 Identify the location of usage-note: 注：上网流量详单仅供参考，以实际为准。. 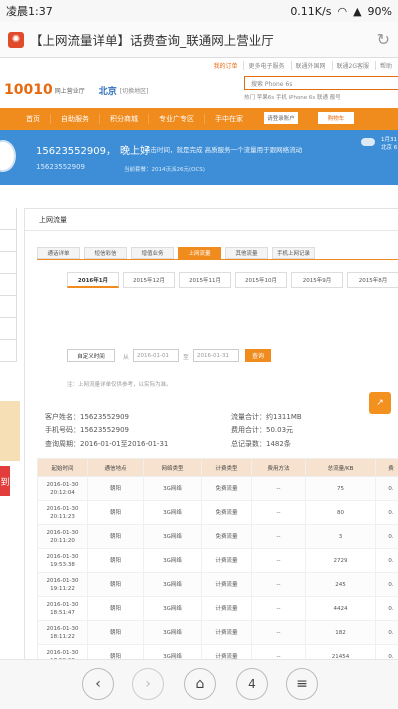
(119, 385).